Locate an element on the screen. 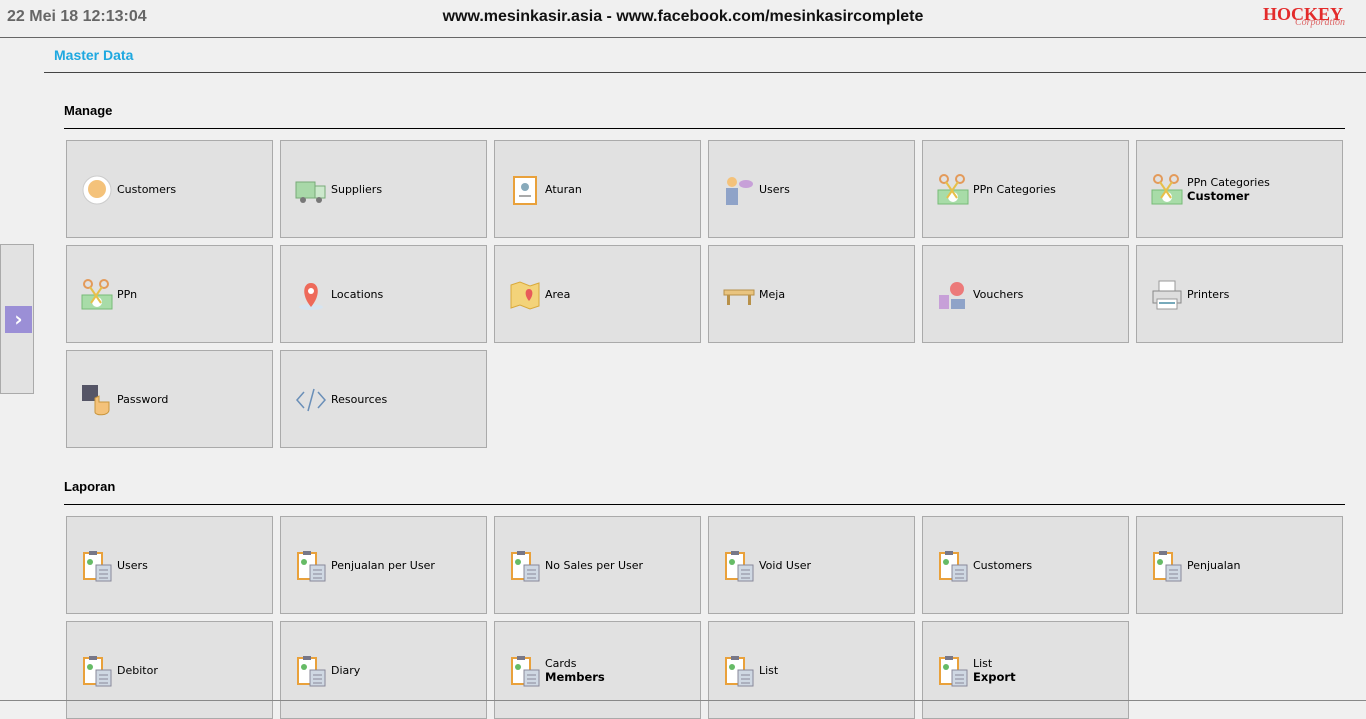  tile-void-user: Void User is located at coordinates (811, 565).